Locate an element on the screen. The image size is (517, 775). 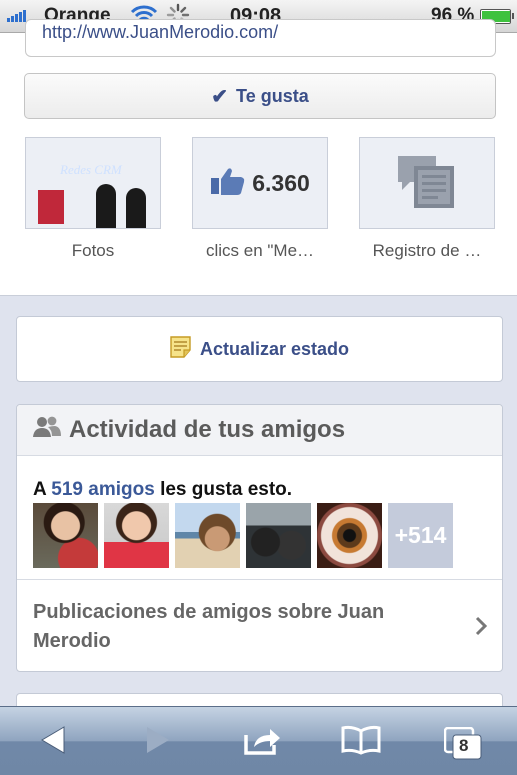
website-url: http://www.JuanMerodio.com/ is located at coordinates (160, 32).